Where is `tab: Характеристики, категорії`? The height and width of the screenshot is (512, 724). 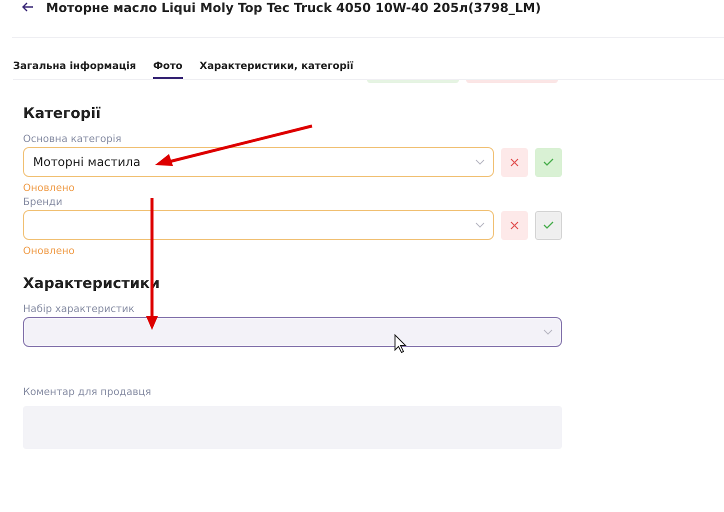 tab: Характеристики, категорії is located at coordinates (277, 68).